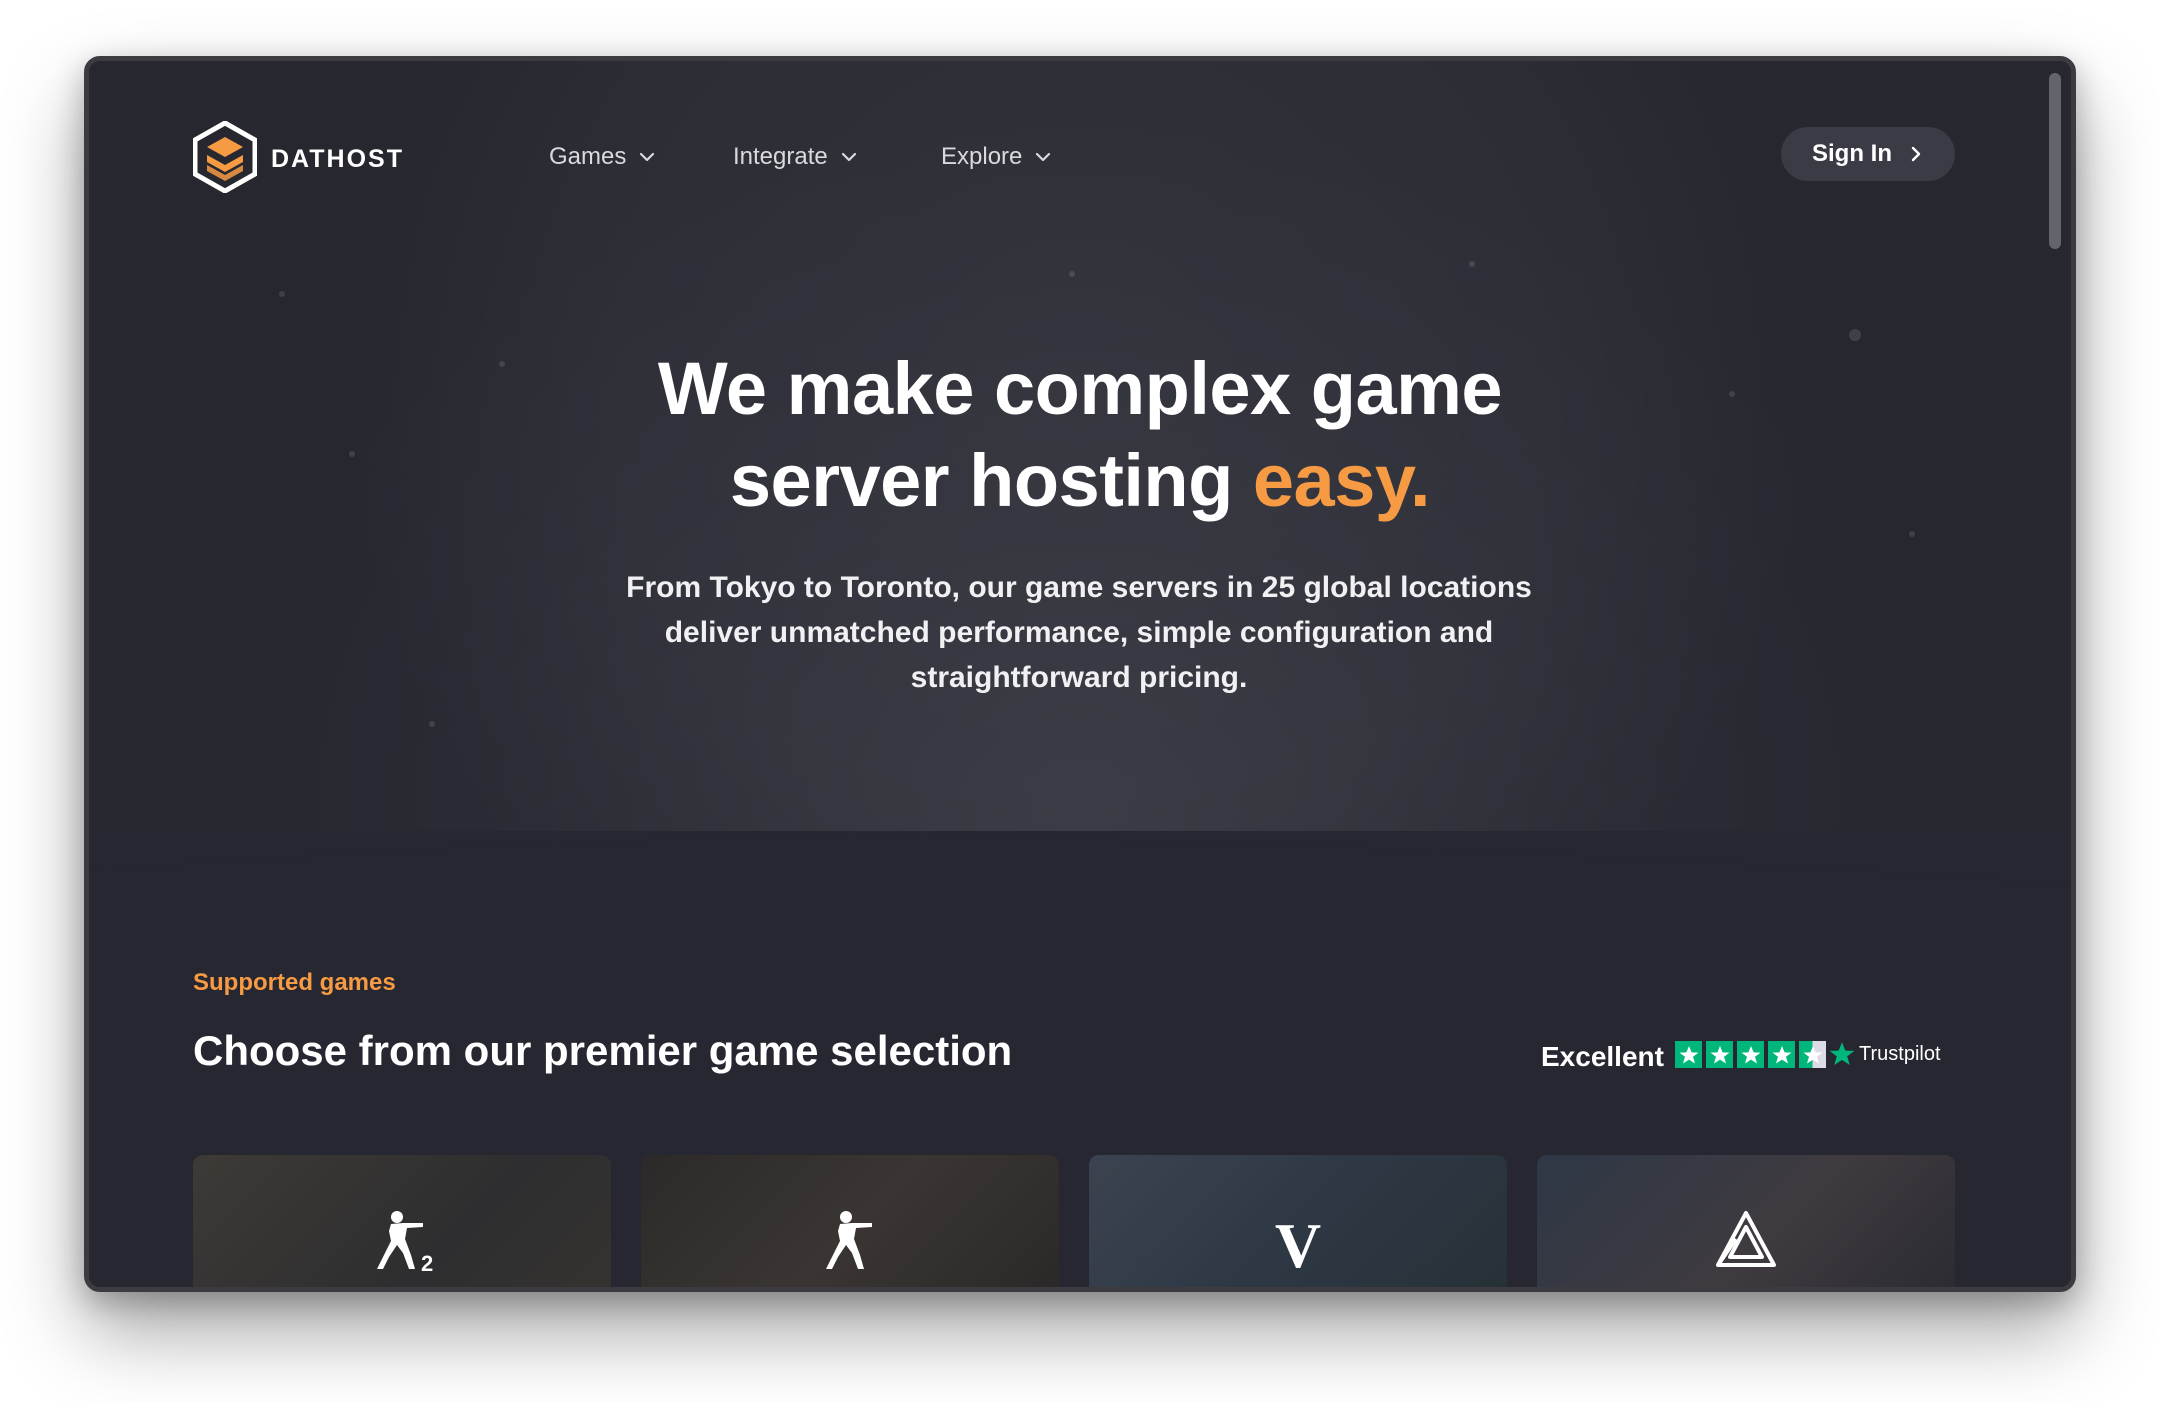 This screenshot has width=2160, height=1402. What do you see at coordinates (1602, 1057) in the screenshot?
I see `trustpilot-rating-label: Excellent` at bounding box center [1602, 1057].